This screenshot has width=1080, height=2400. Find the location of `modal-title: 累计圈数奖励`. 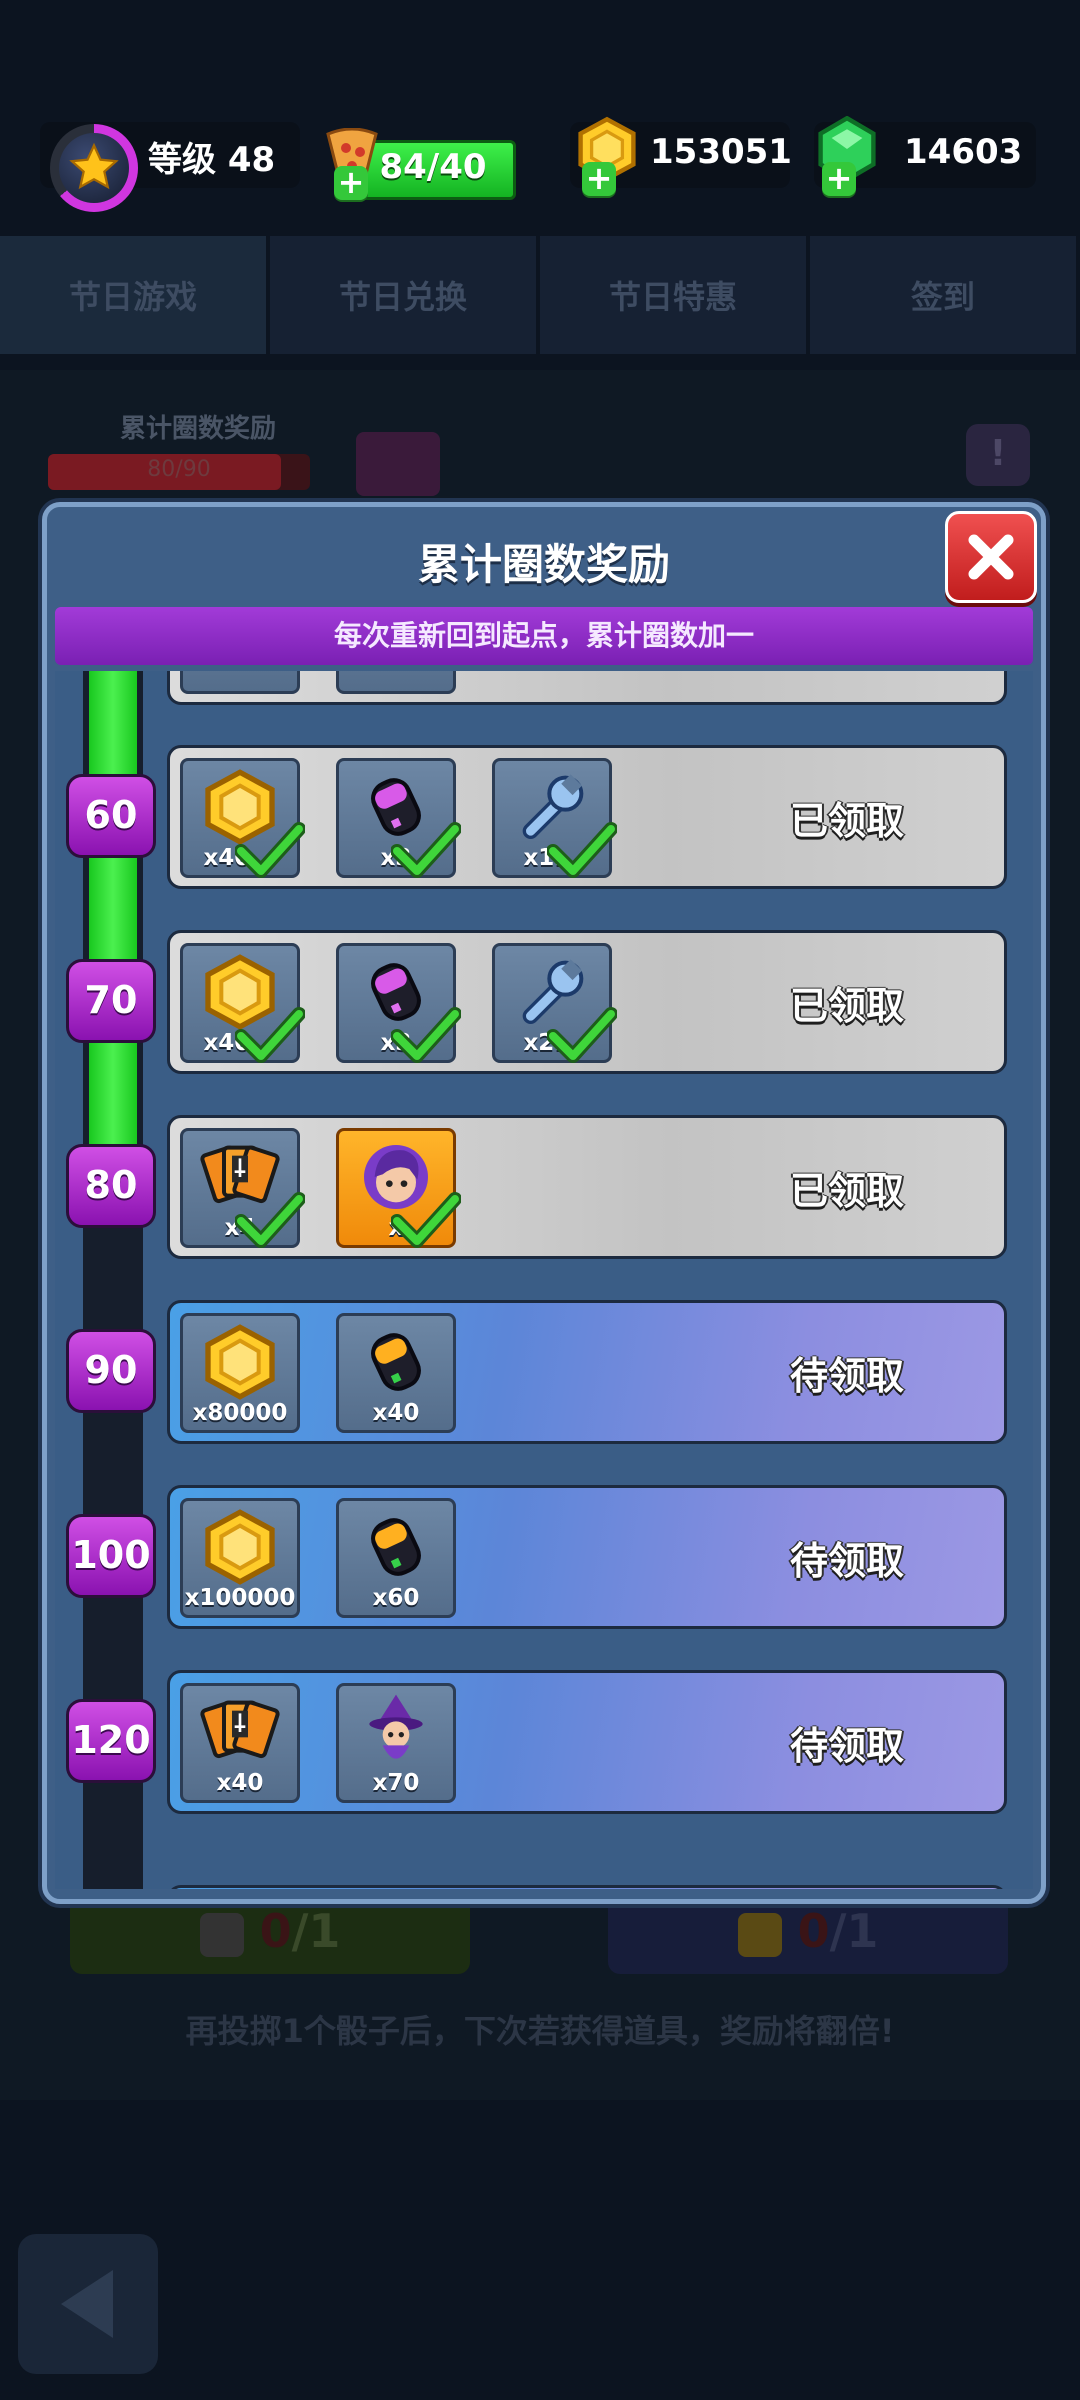

modal-title: 累计圈数奖励 is located at coordinates (543, 564).